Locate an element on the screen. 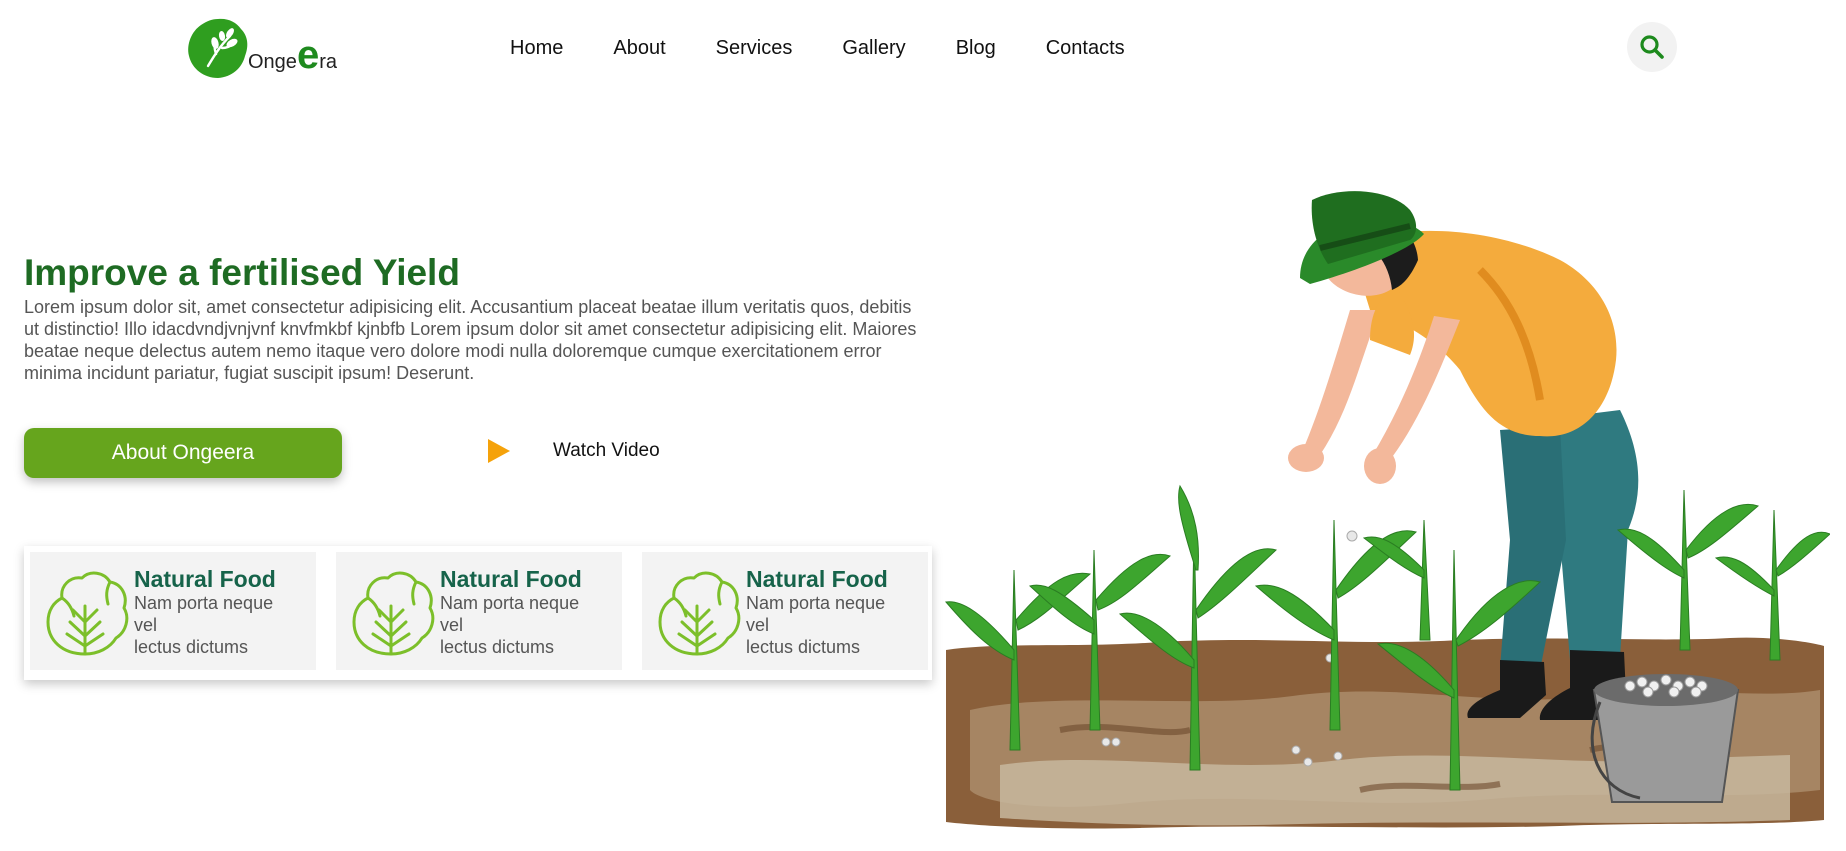 The height and width of the screenshot is (851, 1846). search-icon is located at coordinates (1652, 47).